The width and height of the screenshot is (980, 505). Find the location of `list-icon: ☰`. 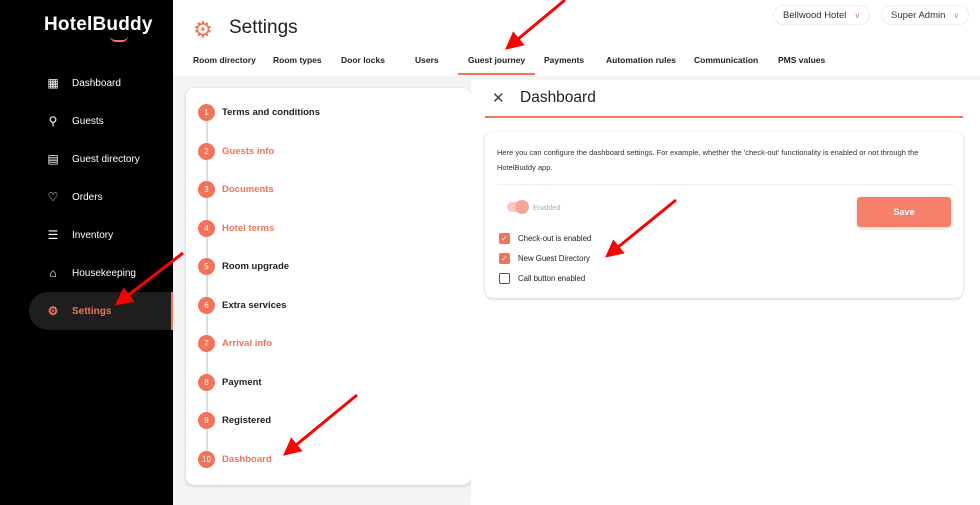

list-icon: ☰ is located at coordinates (53, 235).